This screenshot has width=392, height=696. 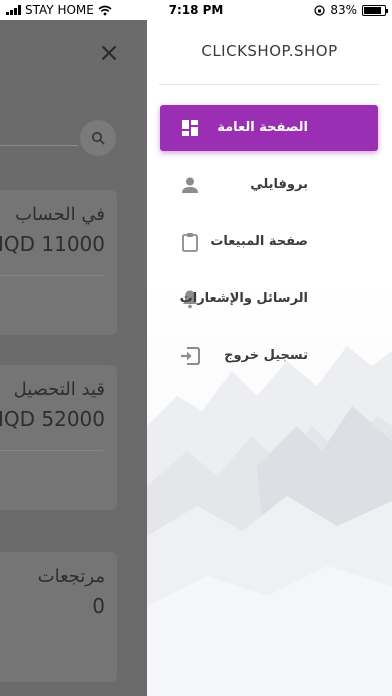 What do you see at coordinates (319, 10) in the screenshot?
I see `orientation-lock-icon` at bounding box center [319, 10].